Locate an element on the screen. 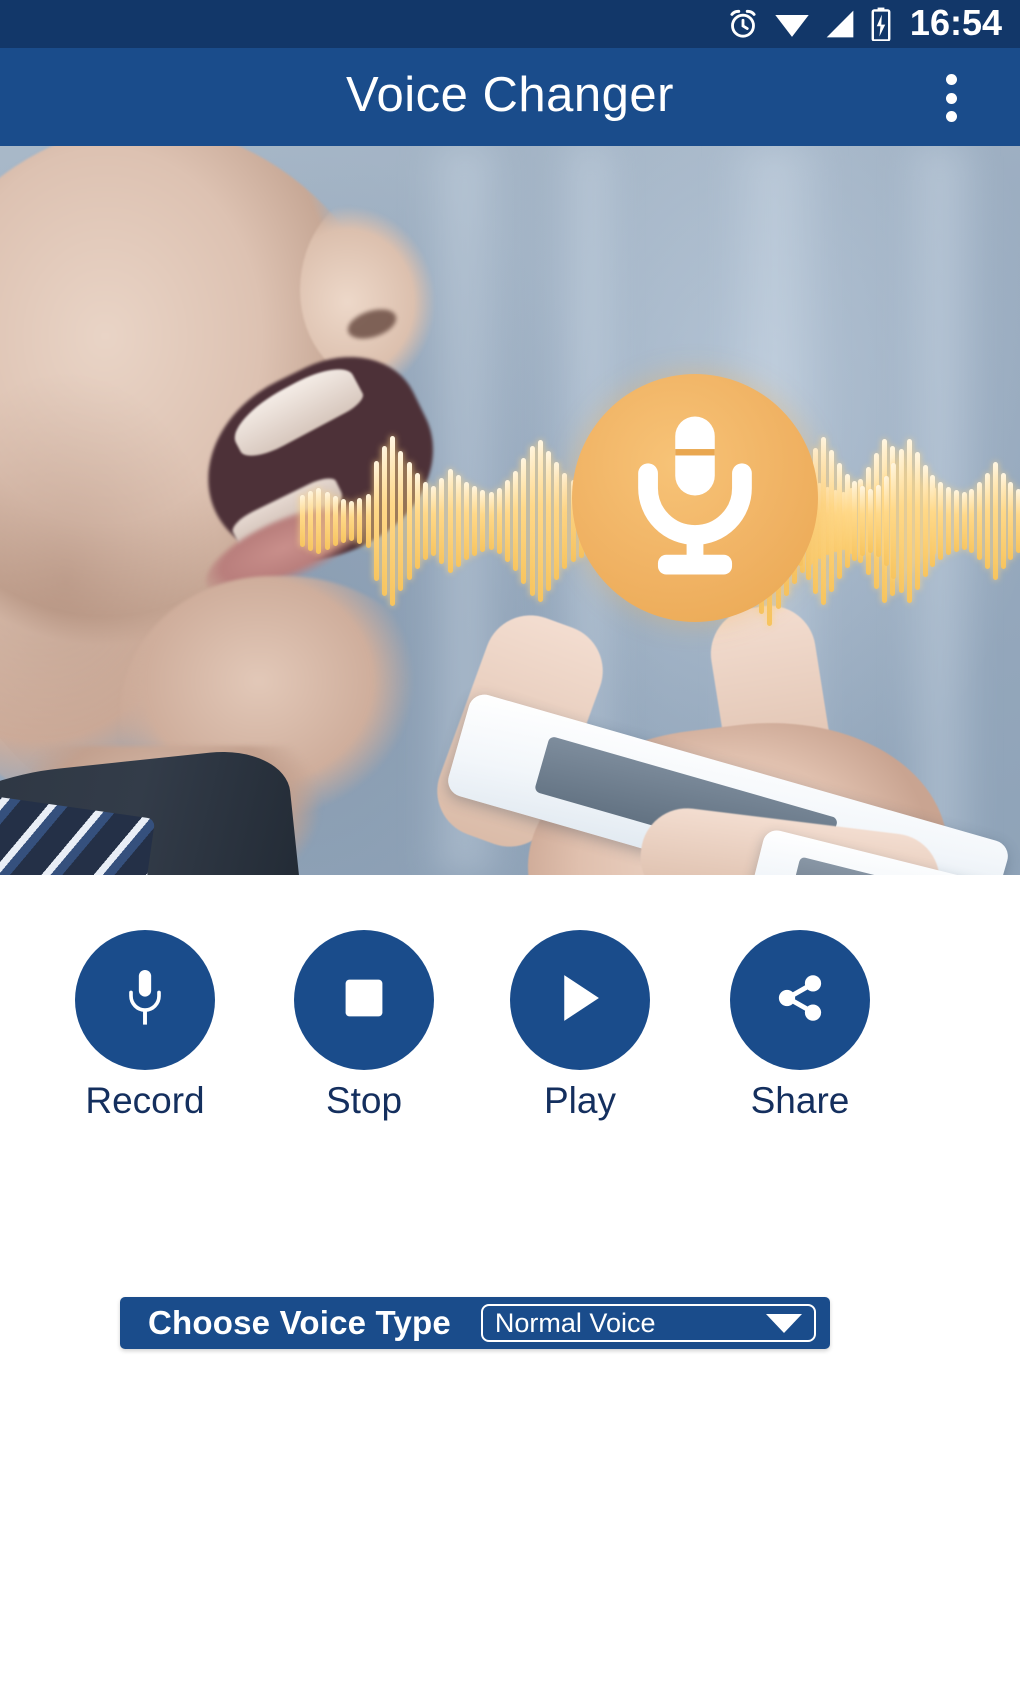 This screenshot has width=1020, height=1700. stop-button-circle is located at coordinates (364, 1000).